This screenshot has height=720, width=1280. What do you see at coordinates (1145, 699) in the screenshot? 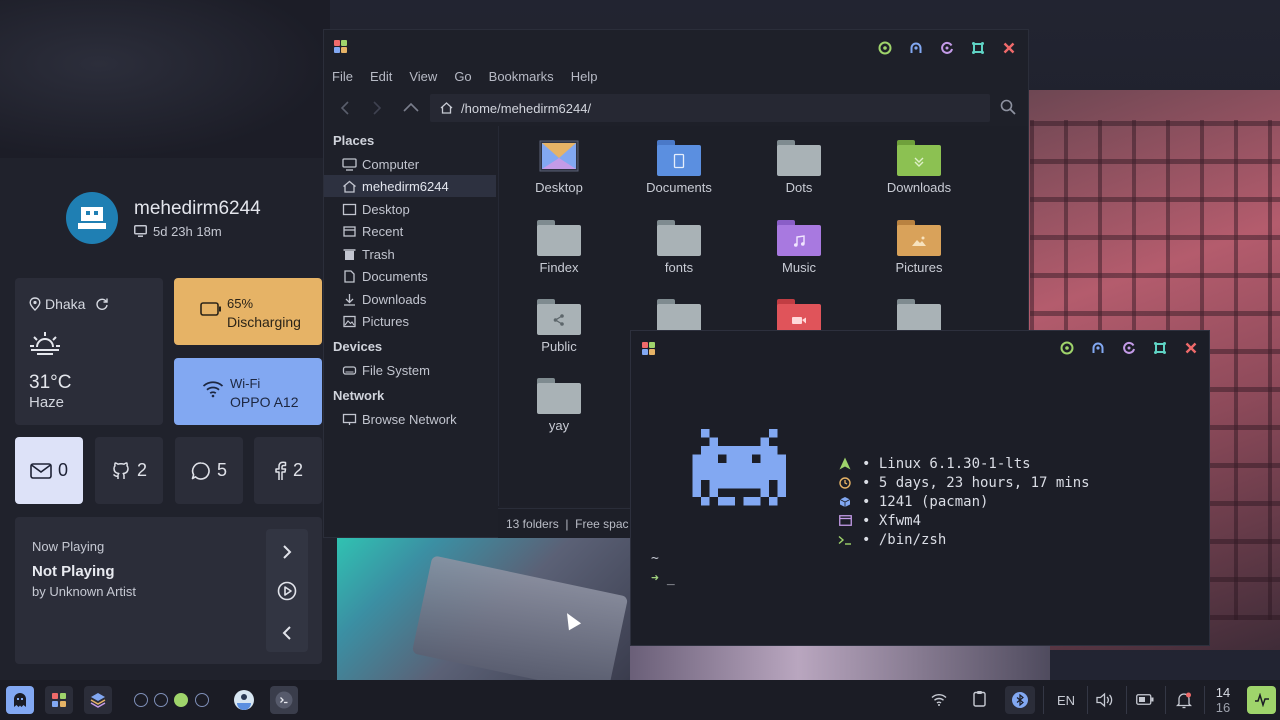
I see `battery-tray-icon` at bounding box center [1145, 699].